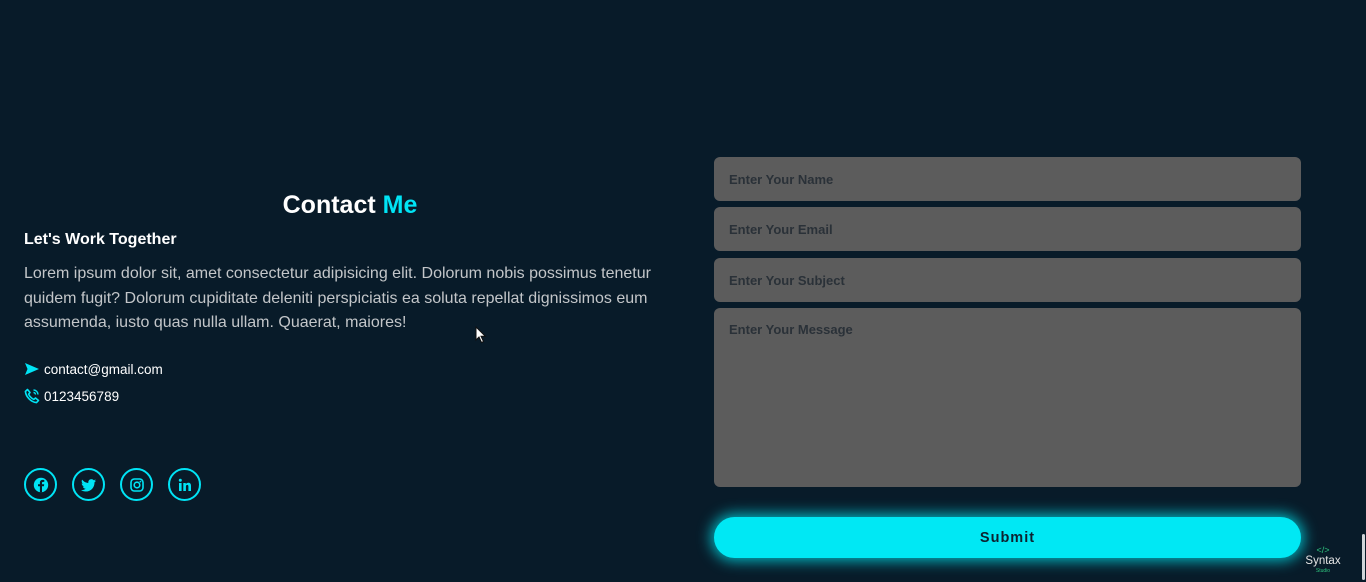  I want to click on email-info: contact@gmail.com, so click(93, 369).